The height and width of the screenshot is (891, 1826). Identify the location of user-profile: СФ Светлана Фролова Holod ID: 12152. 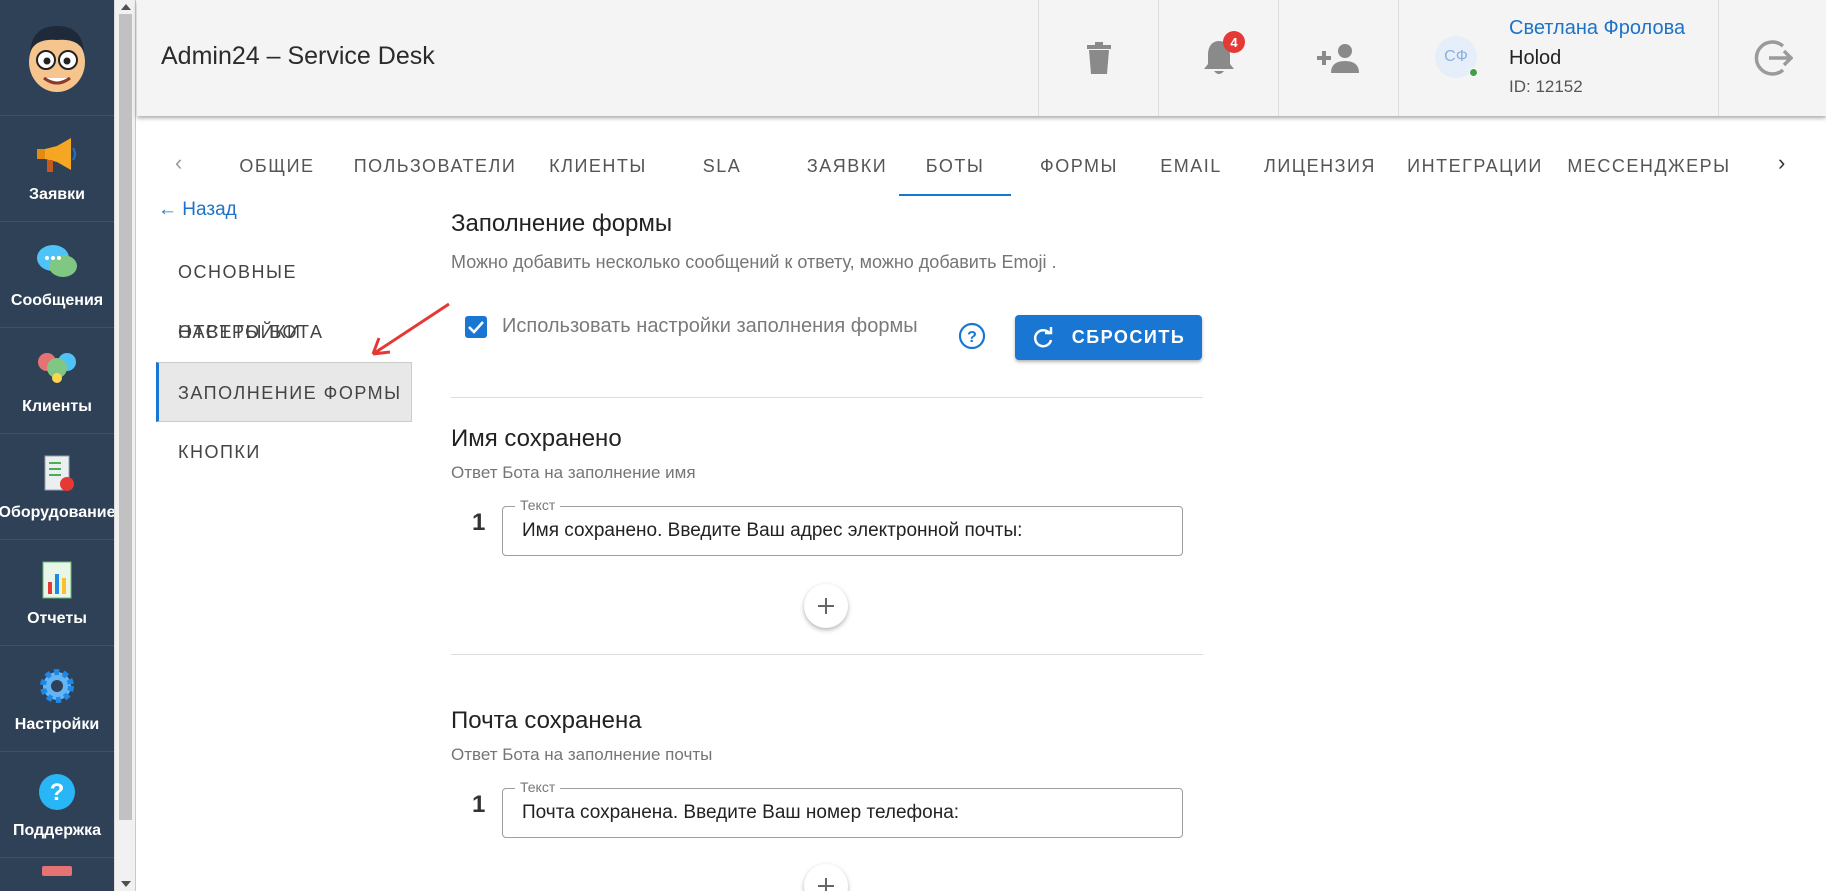
(1558, 58).